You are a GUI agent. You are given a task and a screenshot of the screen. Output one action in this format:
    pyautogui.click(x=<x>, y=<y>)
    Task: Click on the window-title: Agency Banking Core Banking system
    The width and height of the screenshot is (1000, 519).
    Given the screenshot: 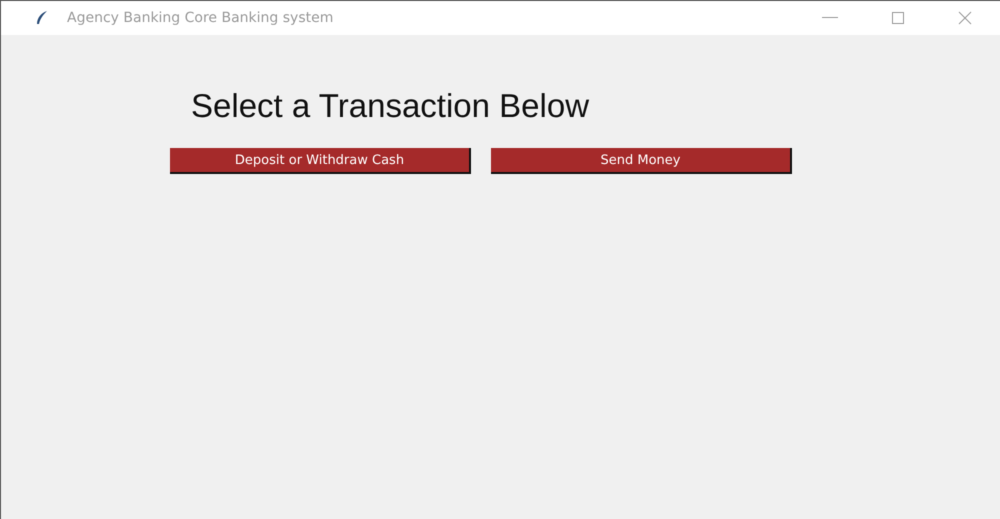 What is the action you would take?
    pyautogui.click(x=200, y=18)
    